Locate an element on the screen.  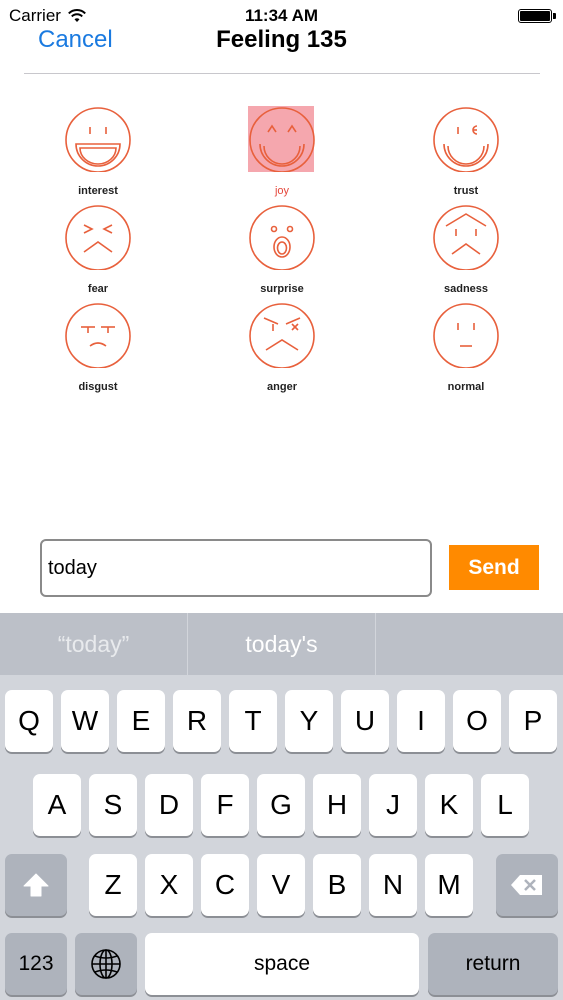
anger-face-icon is located at coordinates (282, 336).